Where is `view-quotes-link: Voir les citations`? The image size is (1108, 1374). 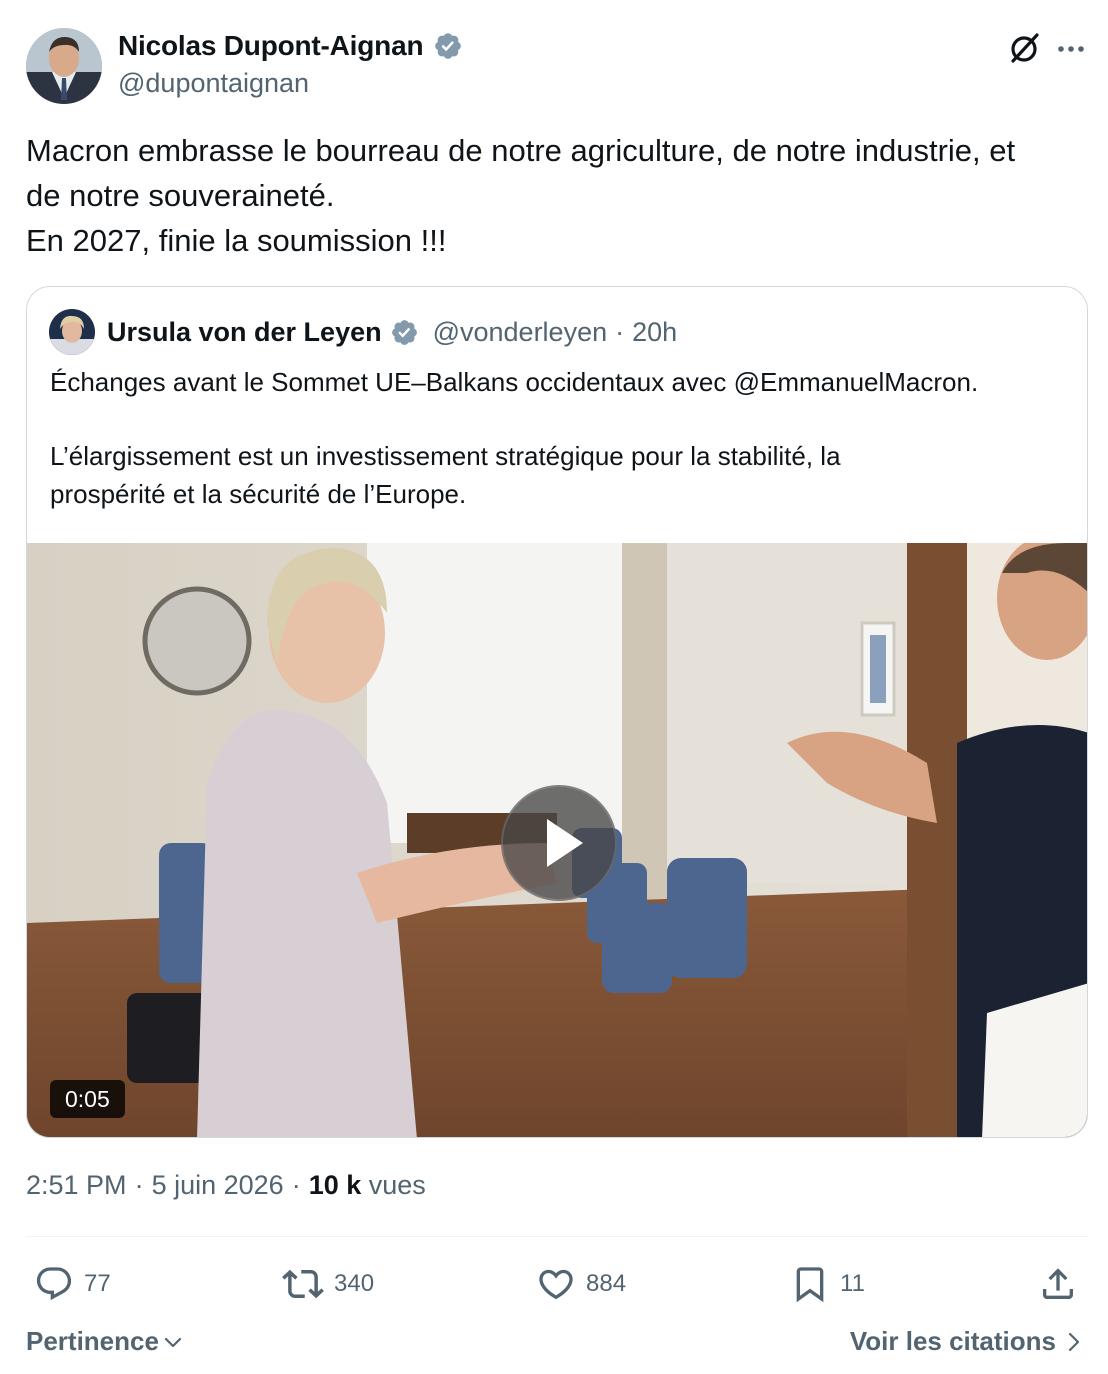 view-quotes-link: Voir les citations is located at coordinates (967, 1341).